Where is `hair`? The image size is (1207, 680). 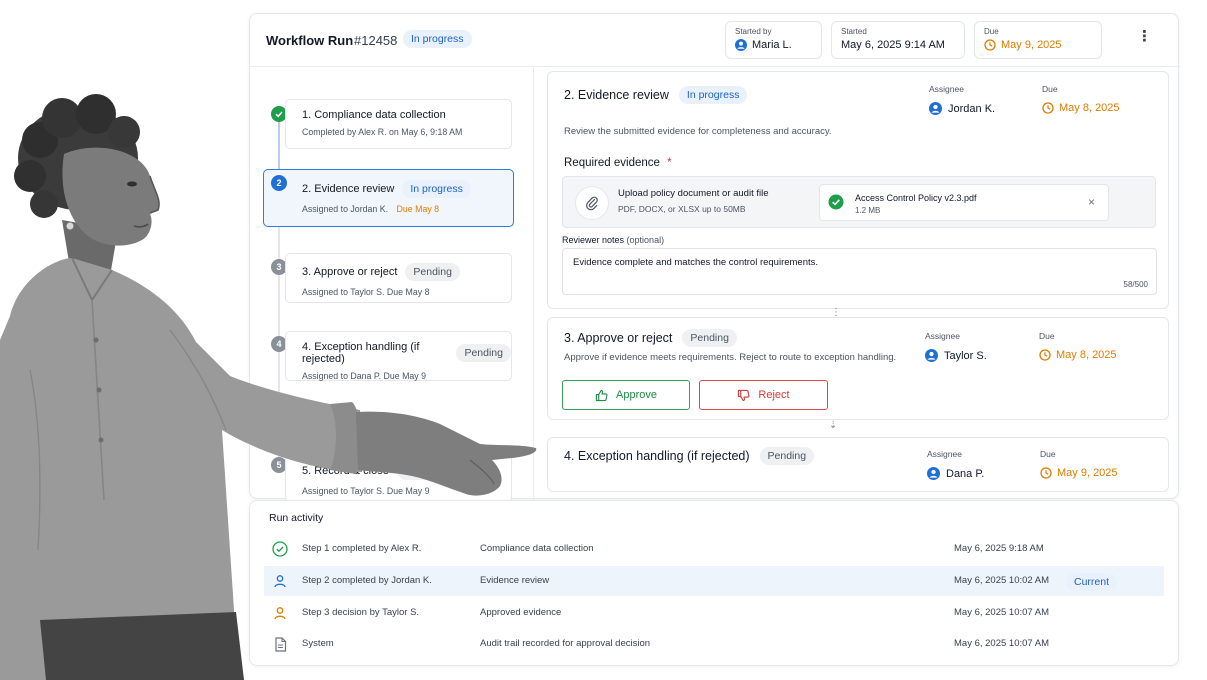 hair is located at coordinates (77, 156).